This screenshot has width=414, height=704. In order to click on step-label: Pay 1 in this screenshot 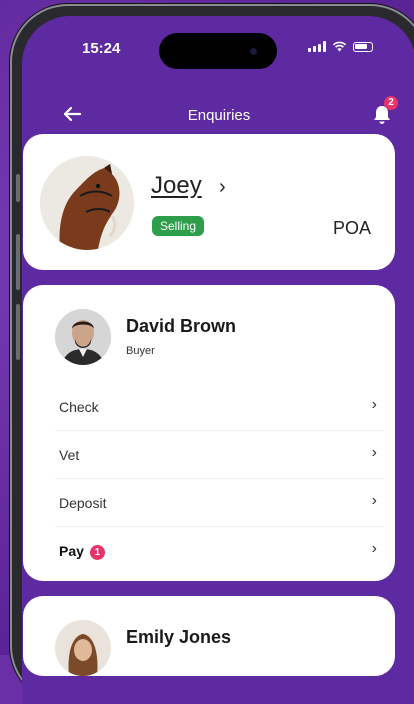, I will do `click(82, 551)`.